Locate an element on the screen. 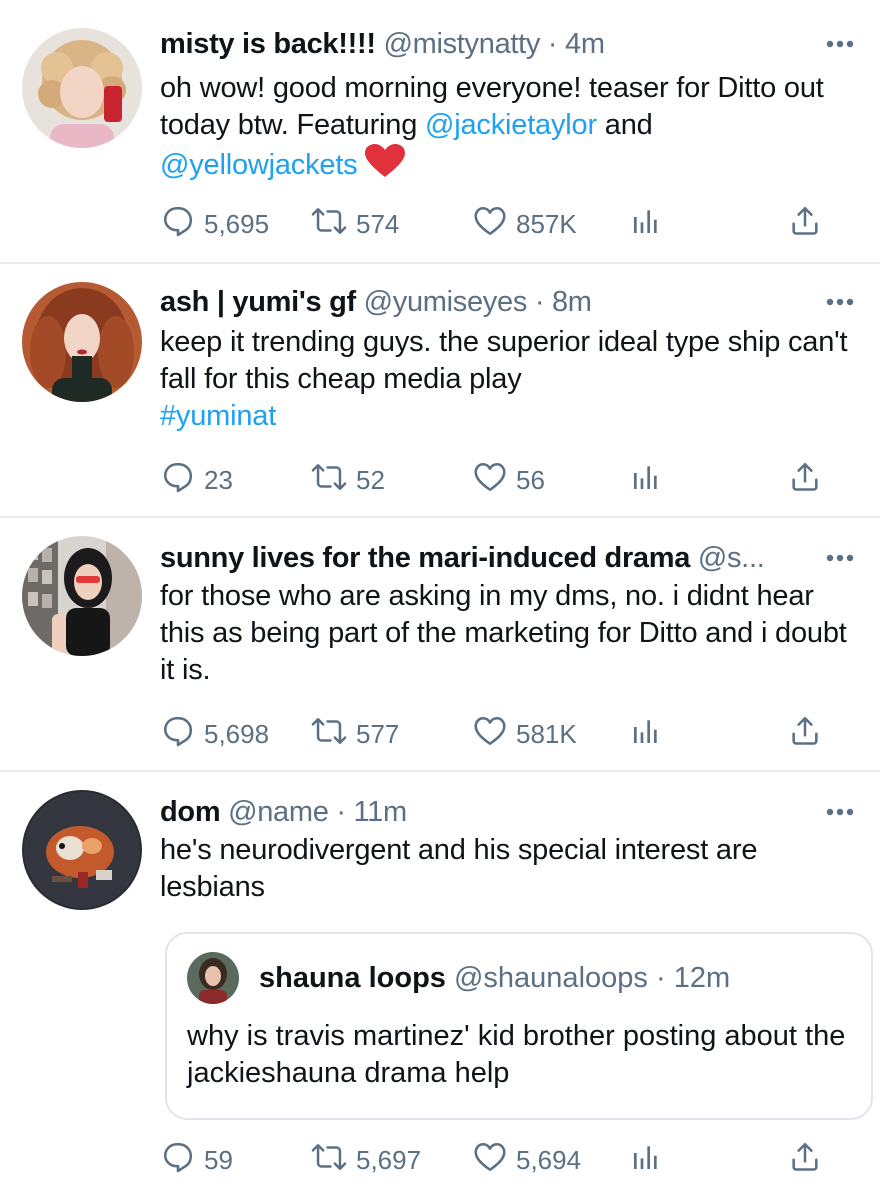 The image size is (880, 1200). hashtag-link: #yuminat is located at coordinates (218, 416).